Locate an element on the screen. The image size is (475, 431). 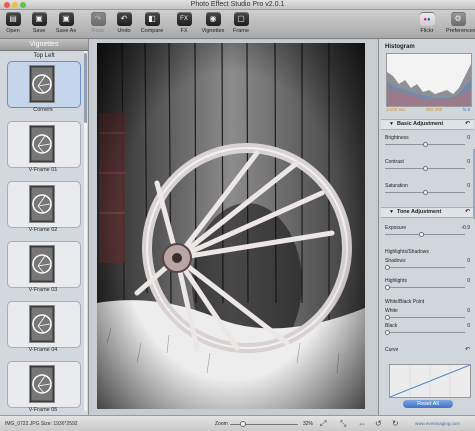
title-bar: Photo Effect Studio Pro v2.0.1 is located at coordinates (237, 5).